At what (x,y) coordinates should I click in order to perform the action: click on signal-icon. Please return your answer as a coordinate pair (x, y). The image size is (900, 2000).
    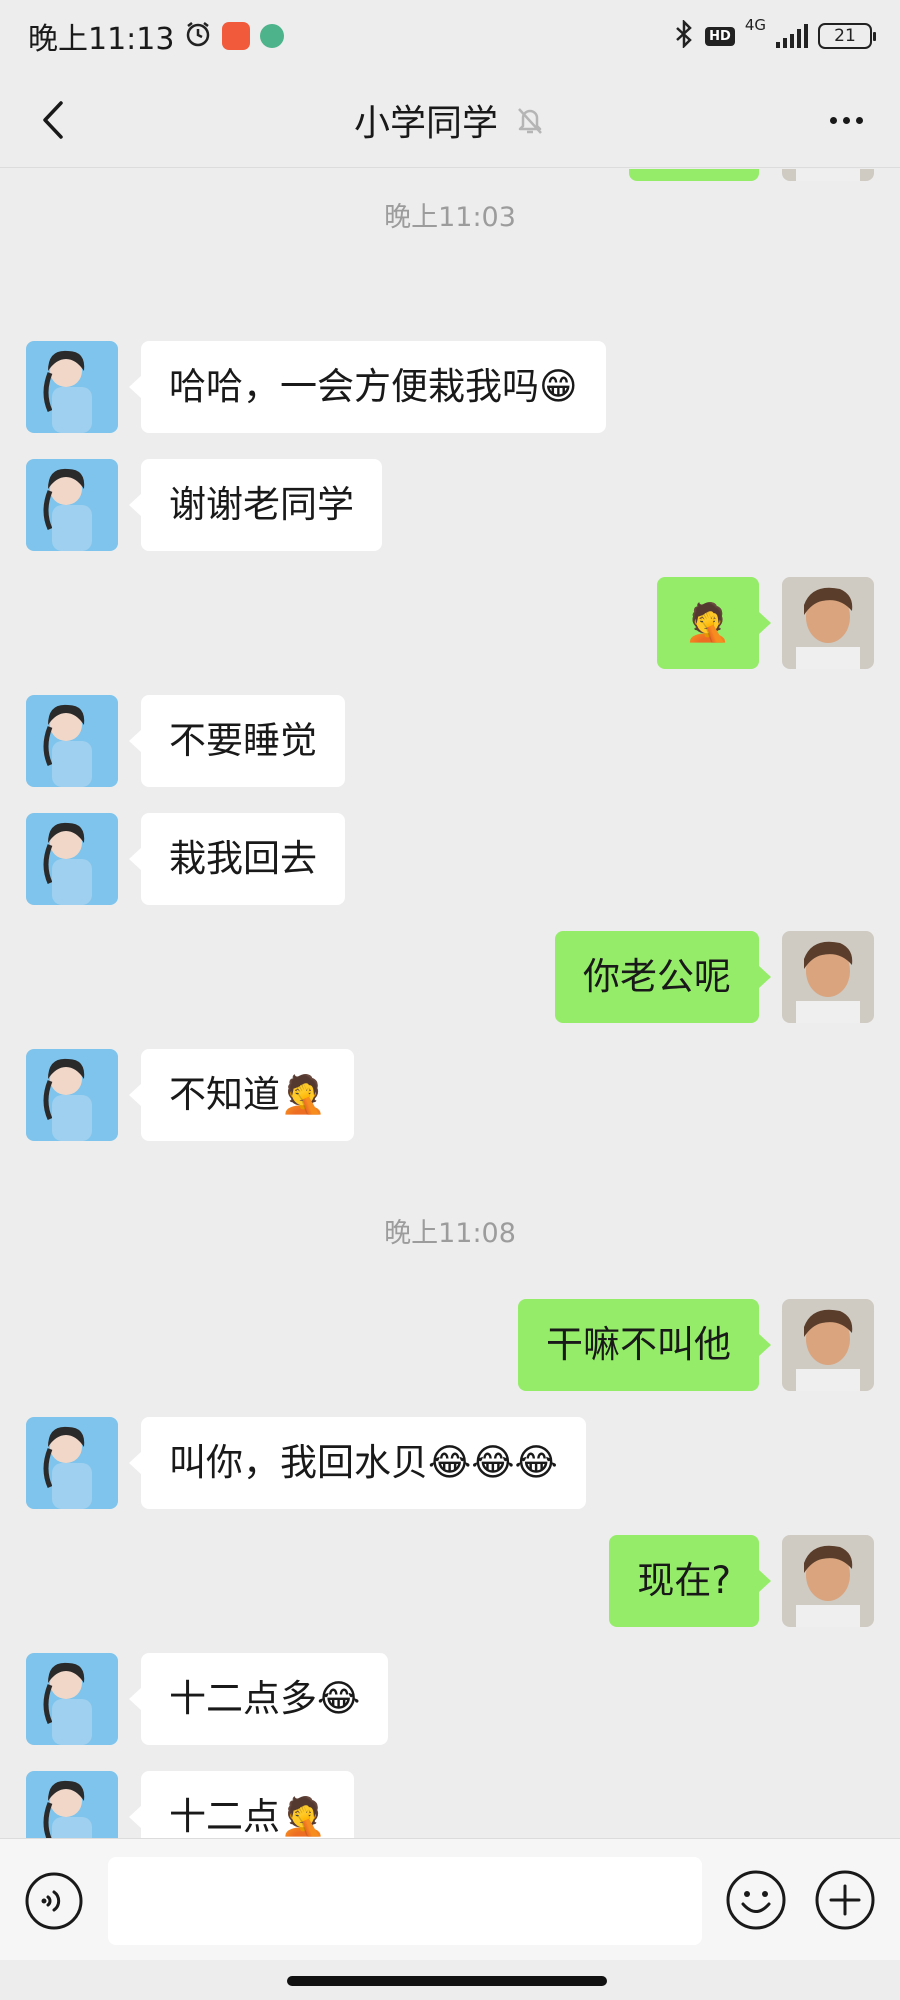
    Looking at the image, I should click on (792, 36).